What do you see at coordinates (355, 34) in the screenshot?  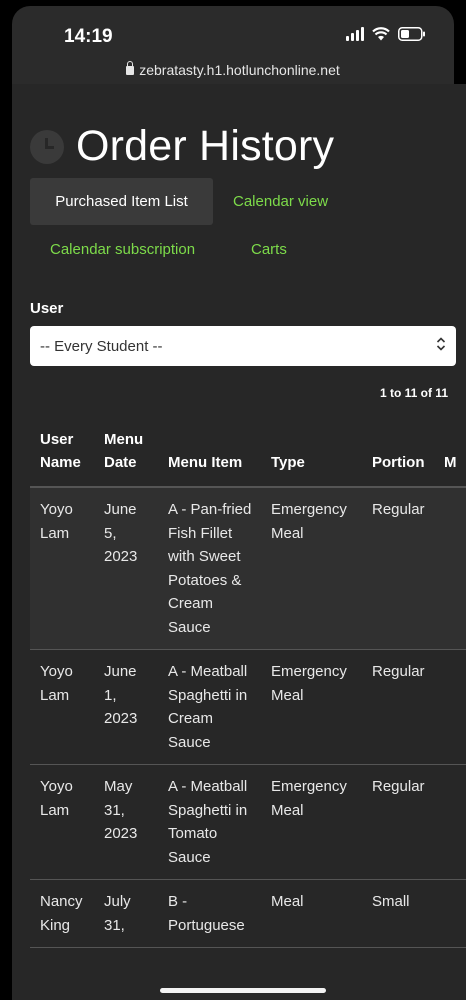 I see `signal-icon` at bounding box center [355, 34].